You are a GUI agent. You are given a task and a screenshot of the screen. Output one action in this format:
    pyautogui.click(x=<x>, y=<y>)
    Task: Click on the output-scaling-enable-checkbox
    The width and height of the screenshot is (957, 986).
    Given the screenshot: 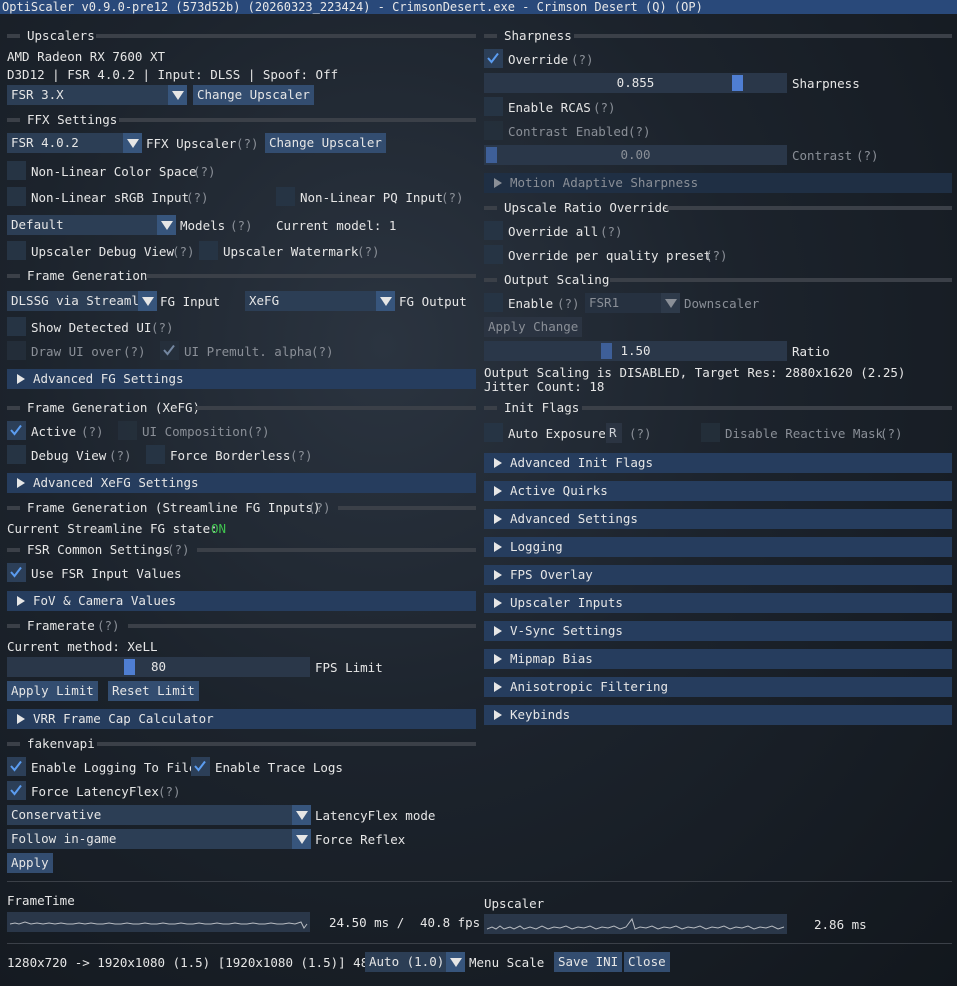 What is the action you would take?
    pyautogui.click(x=493, y=302)
    